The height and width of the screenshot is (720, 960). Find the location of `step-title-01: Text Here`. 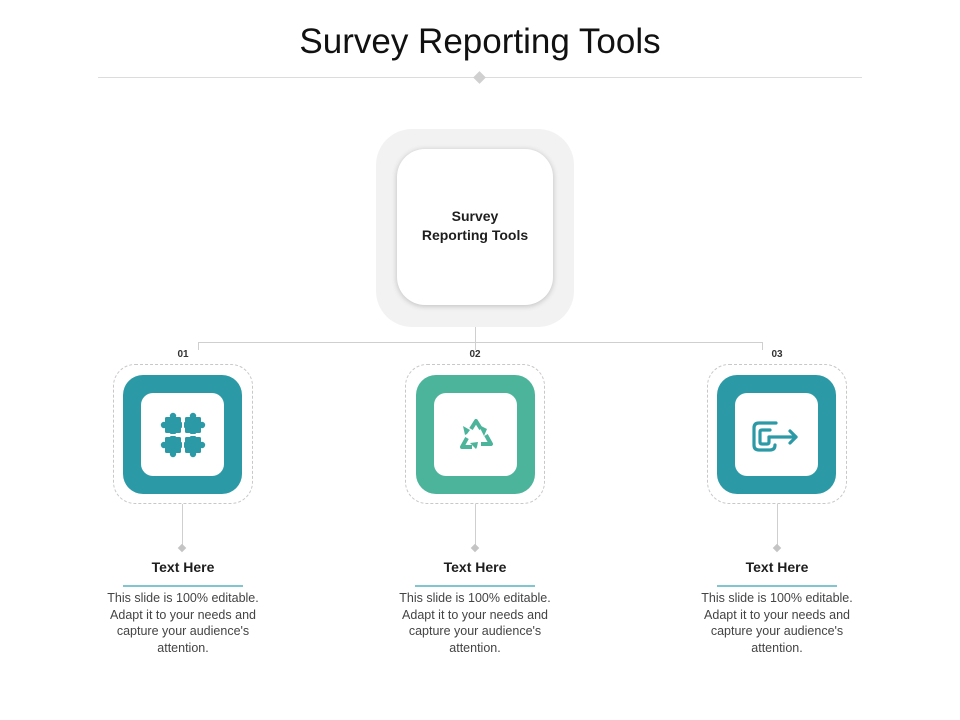

step-title-01: Text Here is located at coordinates (183, 567).